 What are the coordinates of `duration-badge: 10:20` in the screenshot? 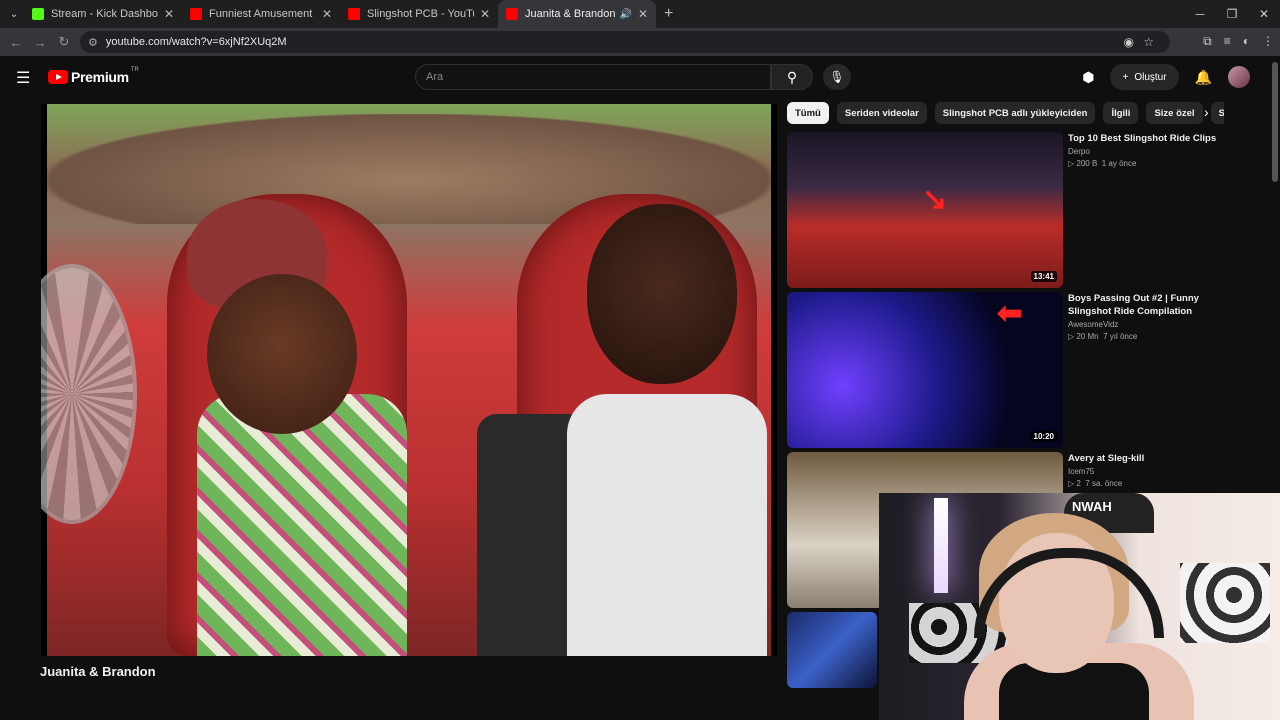 It's located at (1043, 436).